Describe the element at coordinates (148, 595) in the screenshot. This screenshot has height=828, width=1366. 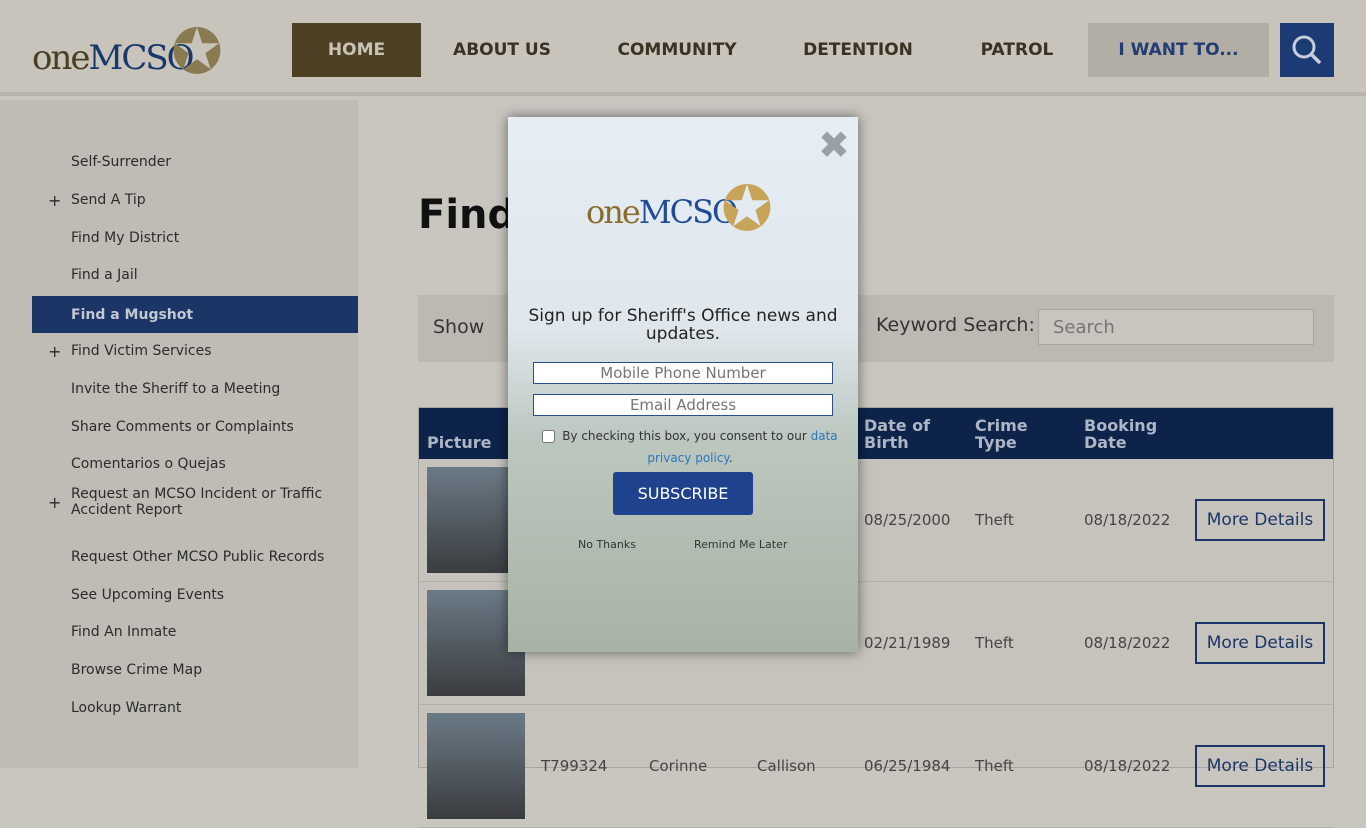
I see `sidebar-item-label: See Upcoming Events` at that location.